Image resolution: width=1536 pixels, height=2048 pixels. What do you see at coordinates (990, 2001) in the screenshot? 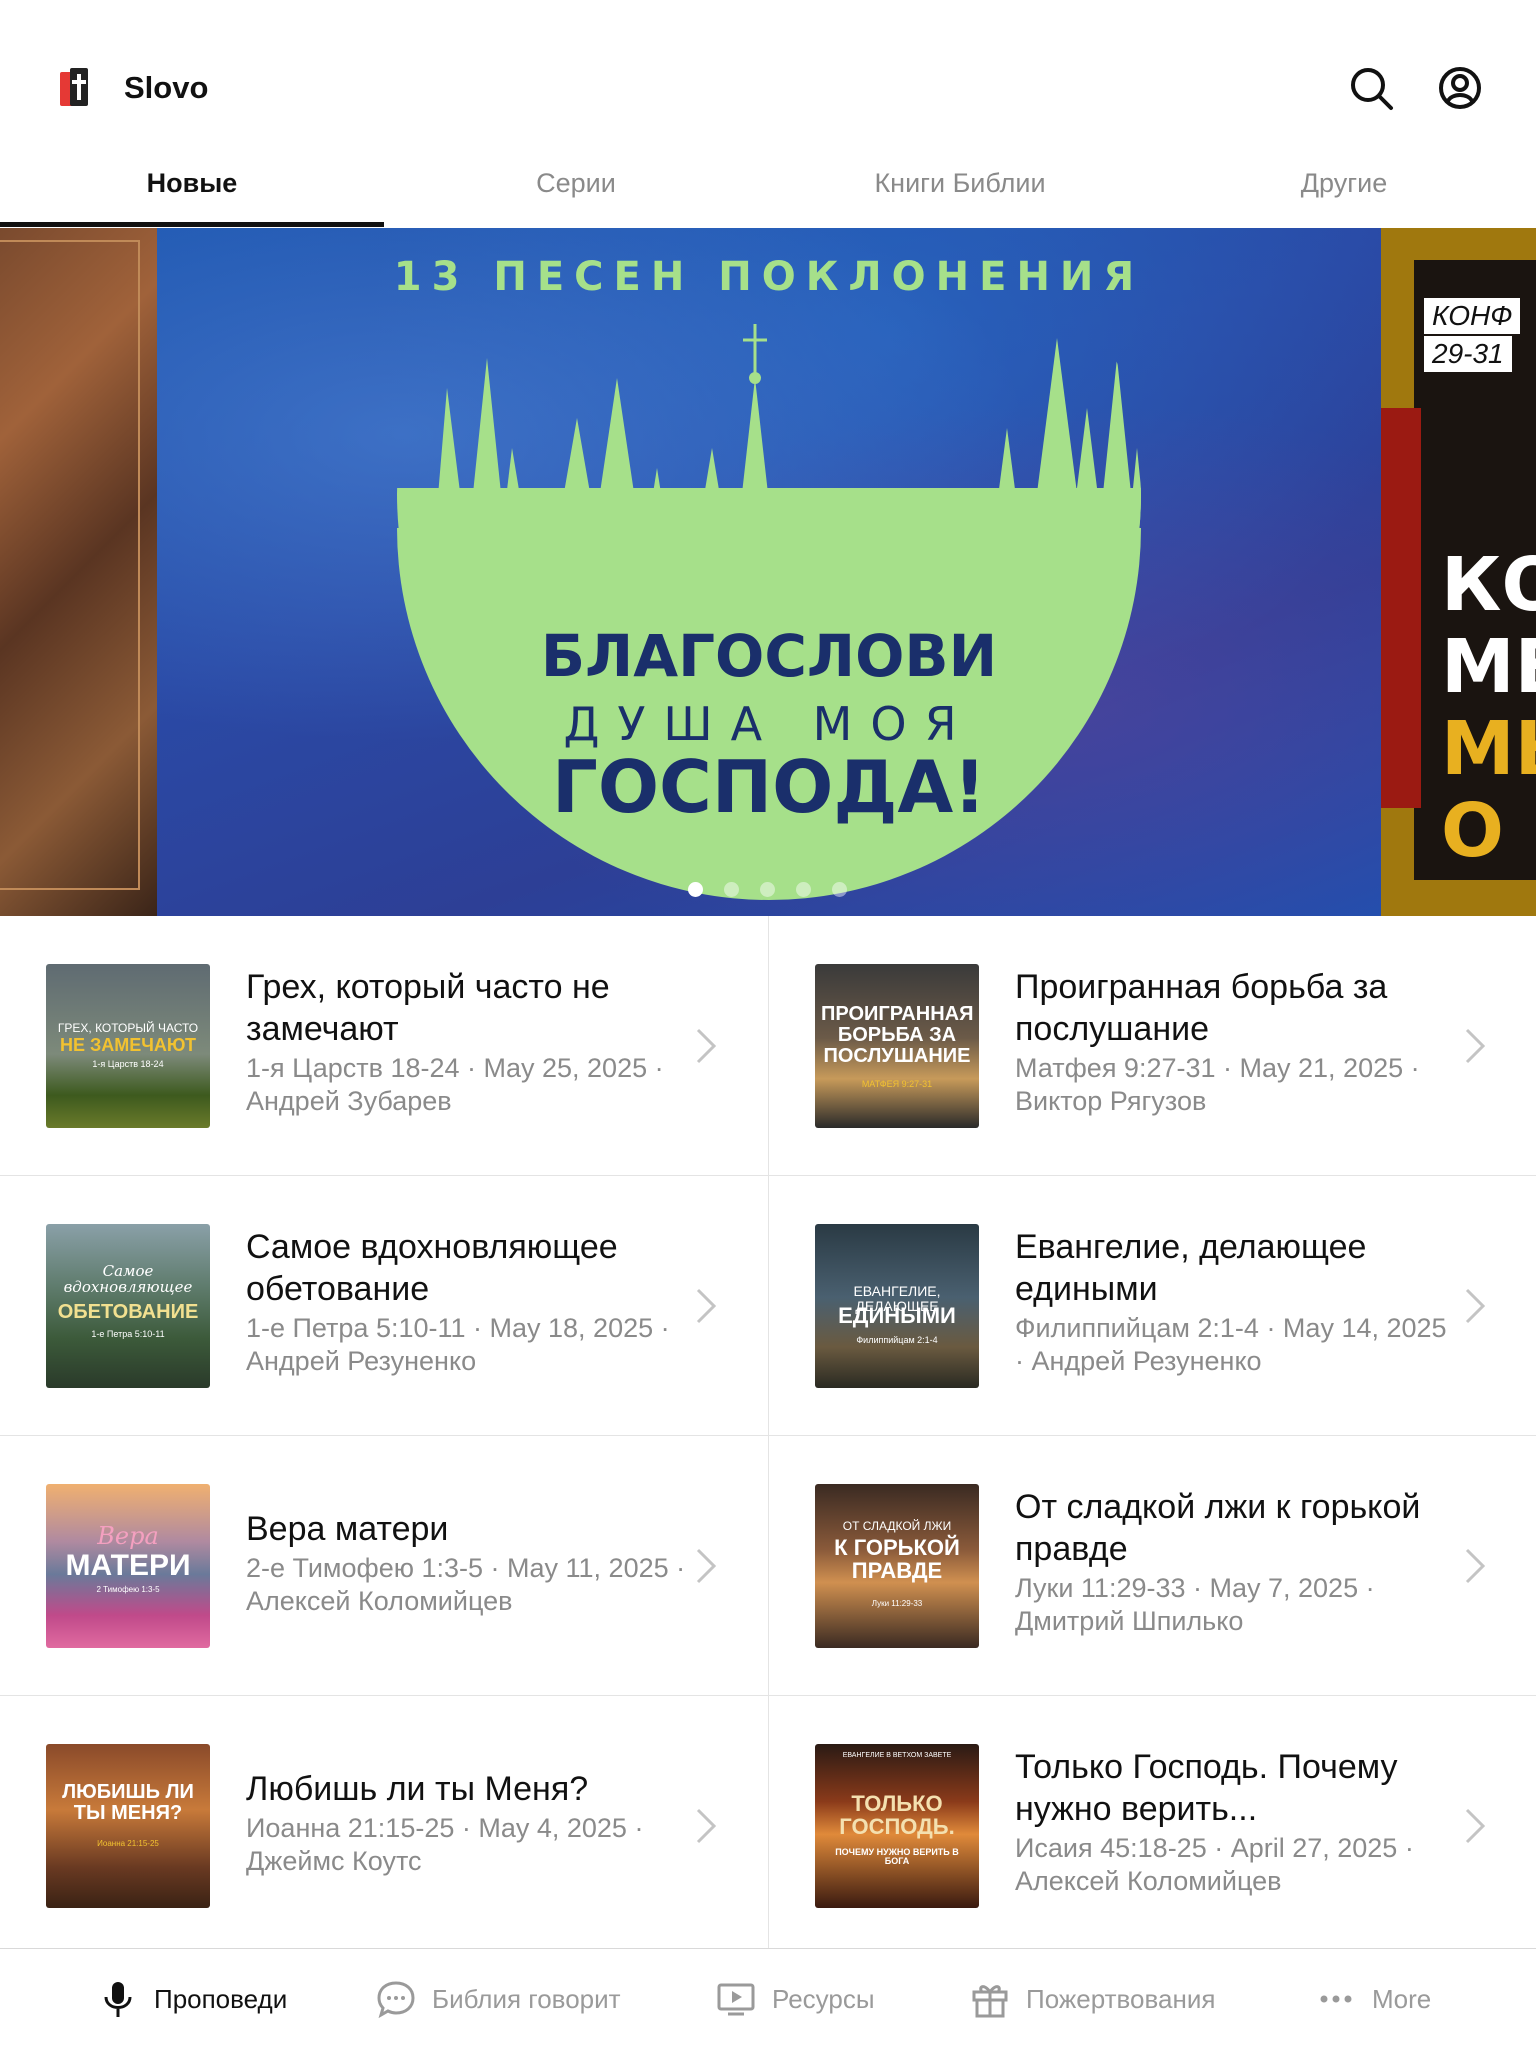
I see `gift-icon` at bounding box center [990, 2001].